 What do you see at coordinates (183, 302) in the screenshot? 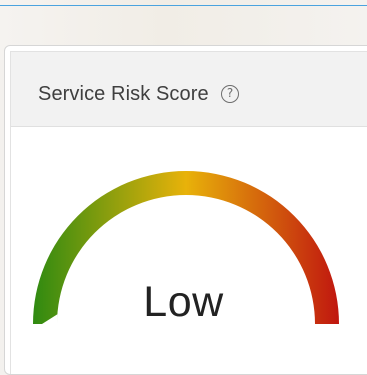
I see `risk-level-label: Low` at bounding box center [183, 302].